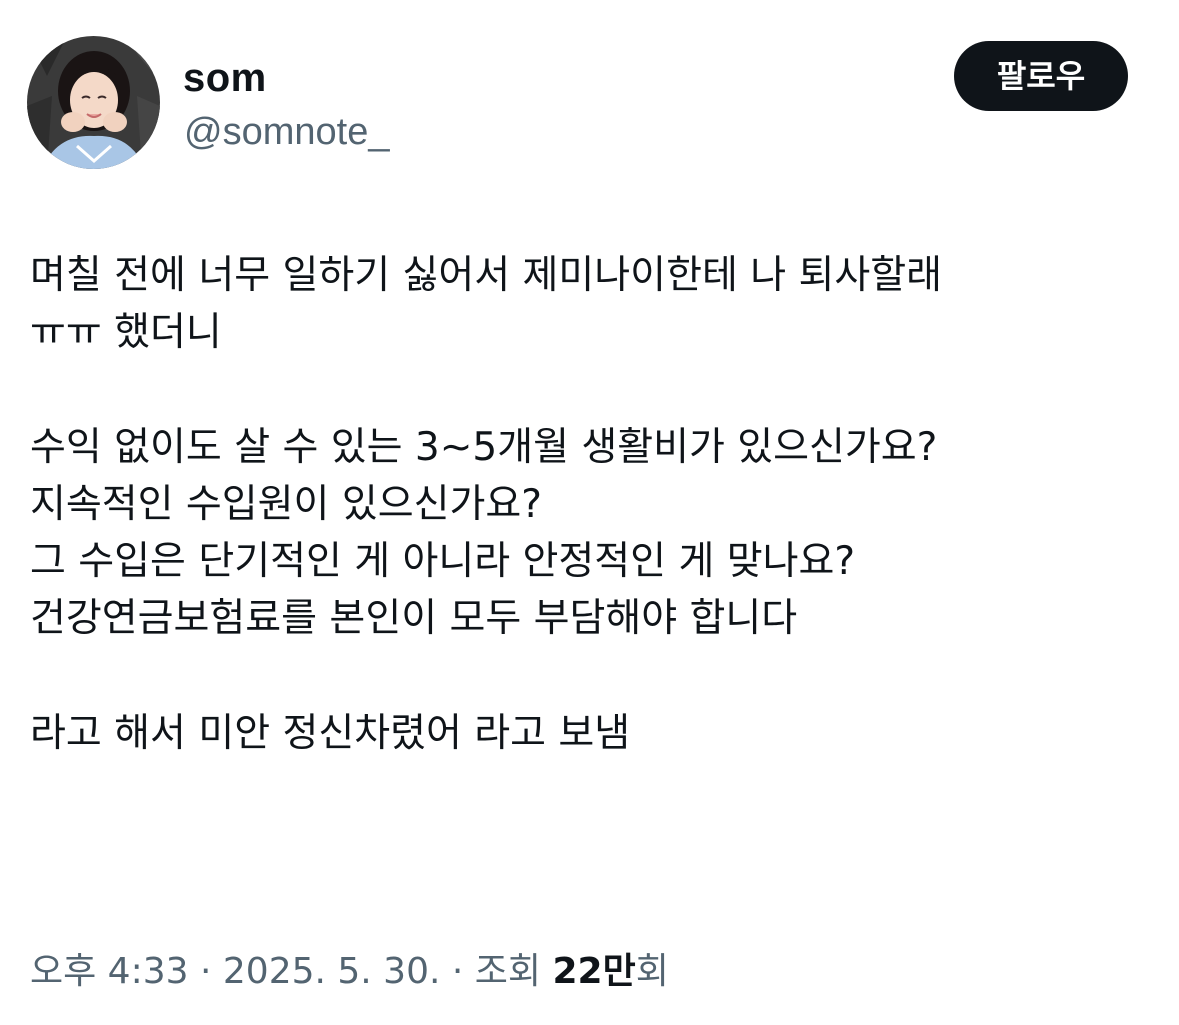 The width and height of the screenshot is (1179, 1025). I want to click on tweet-line: 수익 없이도 살 수 있는 3~5개월 생활비가 있으신가요?, so click(484, 447).